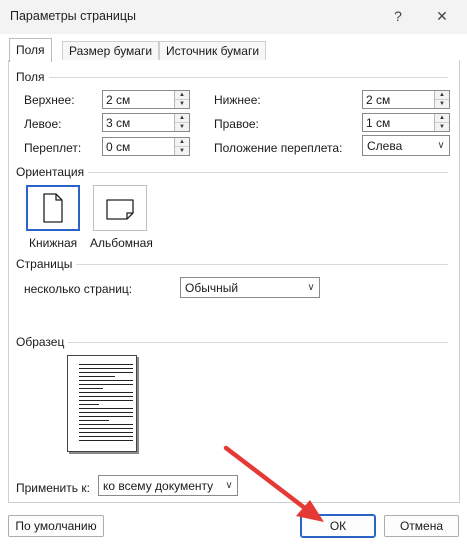 The height and width of the screenshot is (547, 467). What do you see at coordinates (232, 342) in the screenshot?
I see `preview-group-line` at bounding box center [232, 342].